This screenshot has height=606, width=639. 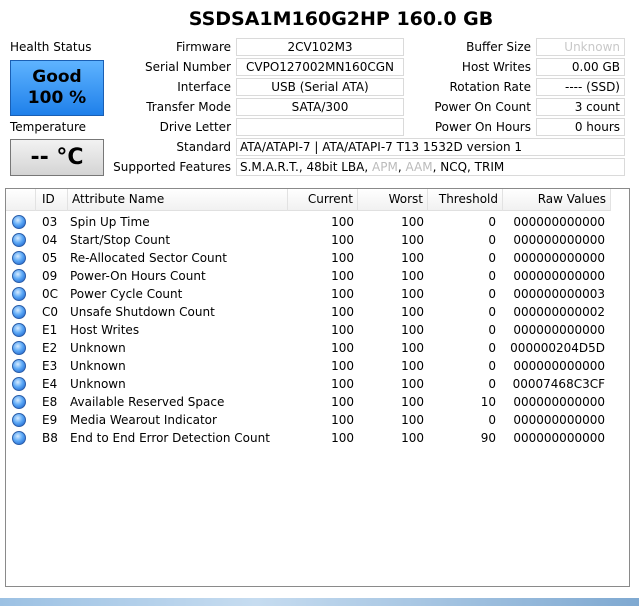 I want to click on host-writes-label: Host Writes, so click(x=496, y=67).